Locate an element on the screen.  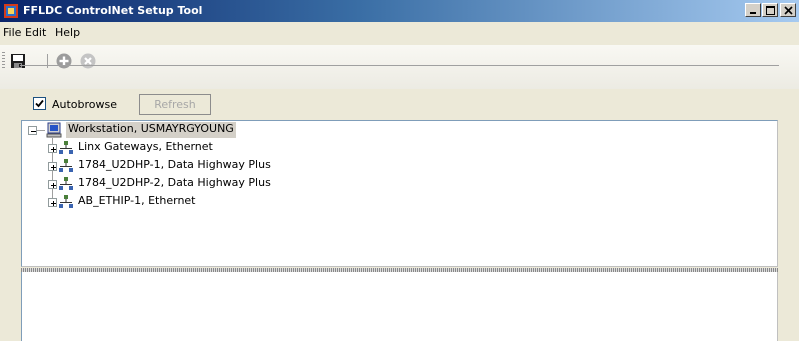
tree-node: 1784_U2DHP-2, Data Highway Plus is located at coordinates (174, 184).